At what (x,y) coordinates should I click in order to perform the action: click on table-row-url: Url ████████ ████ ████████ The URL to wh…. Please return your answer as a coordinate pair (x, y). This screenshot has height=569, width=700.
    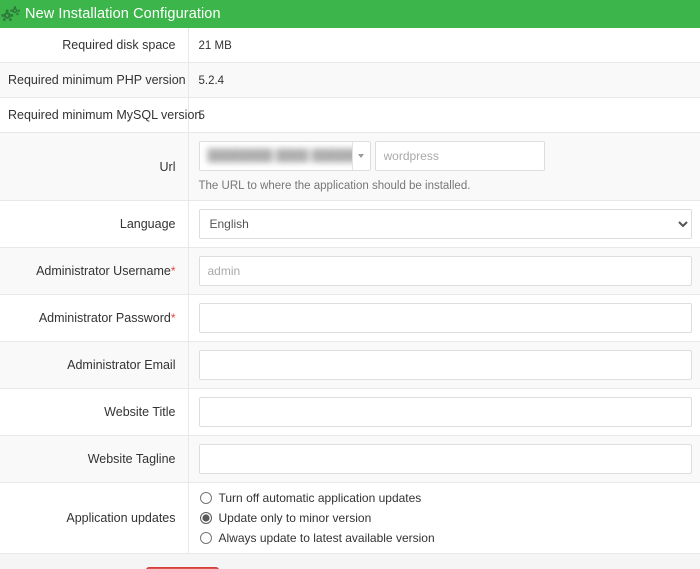
    Looking at the image, I should click on (350, 166).